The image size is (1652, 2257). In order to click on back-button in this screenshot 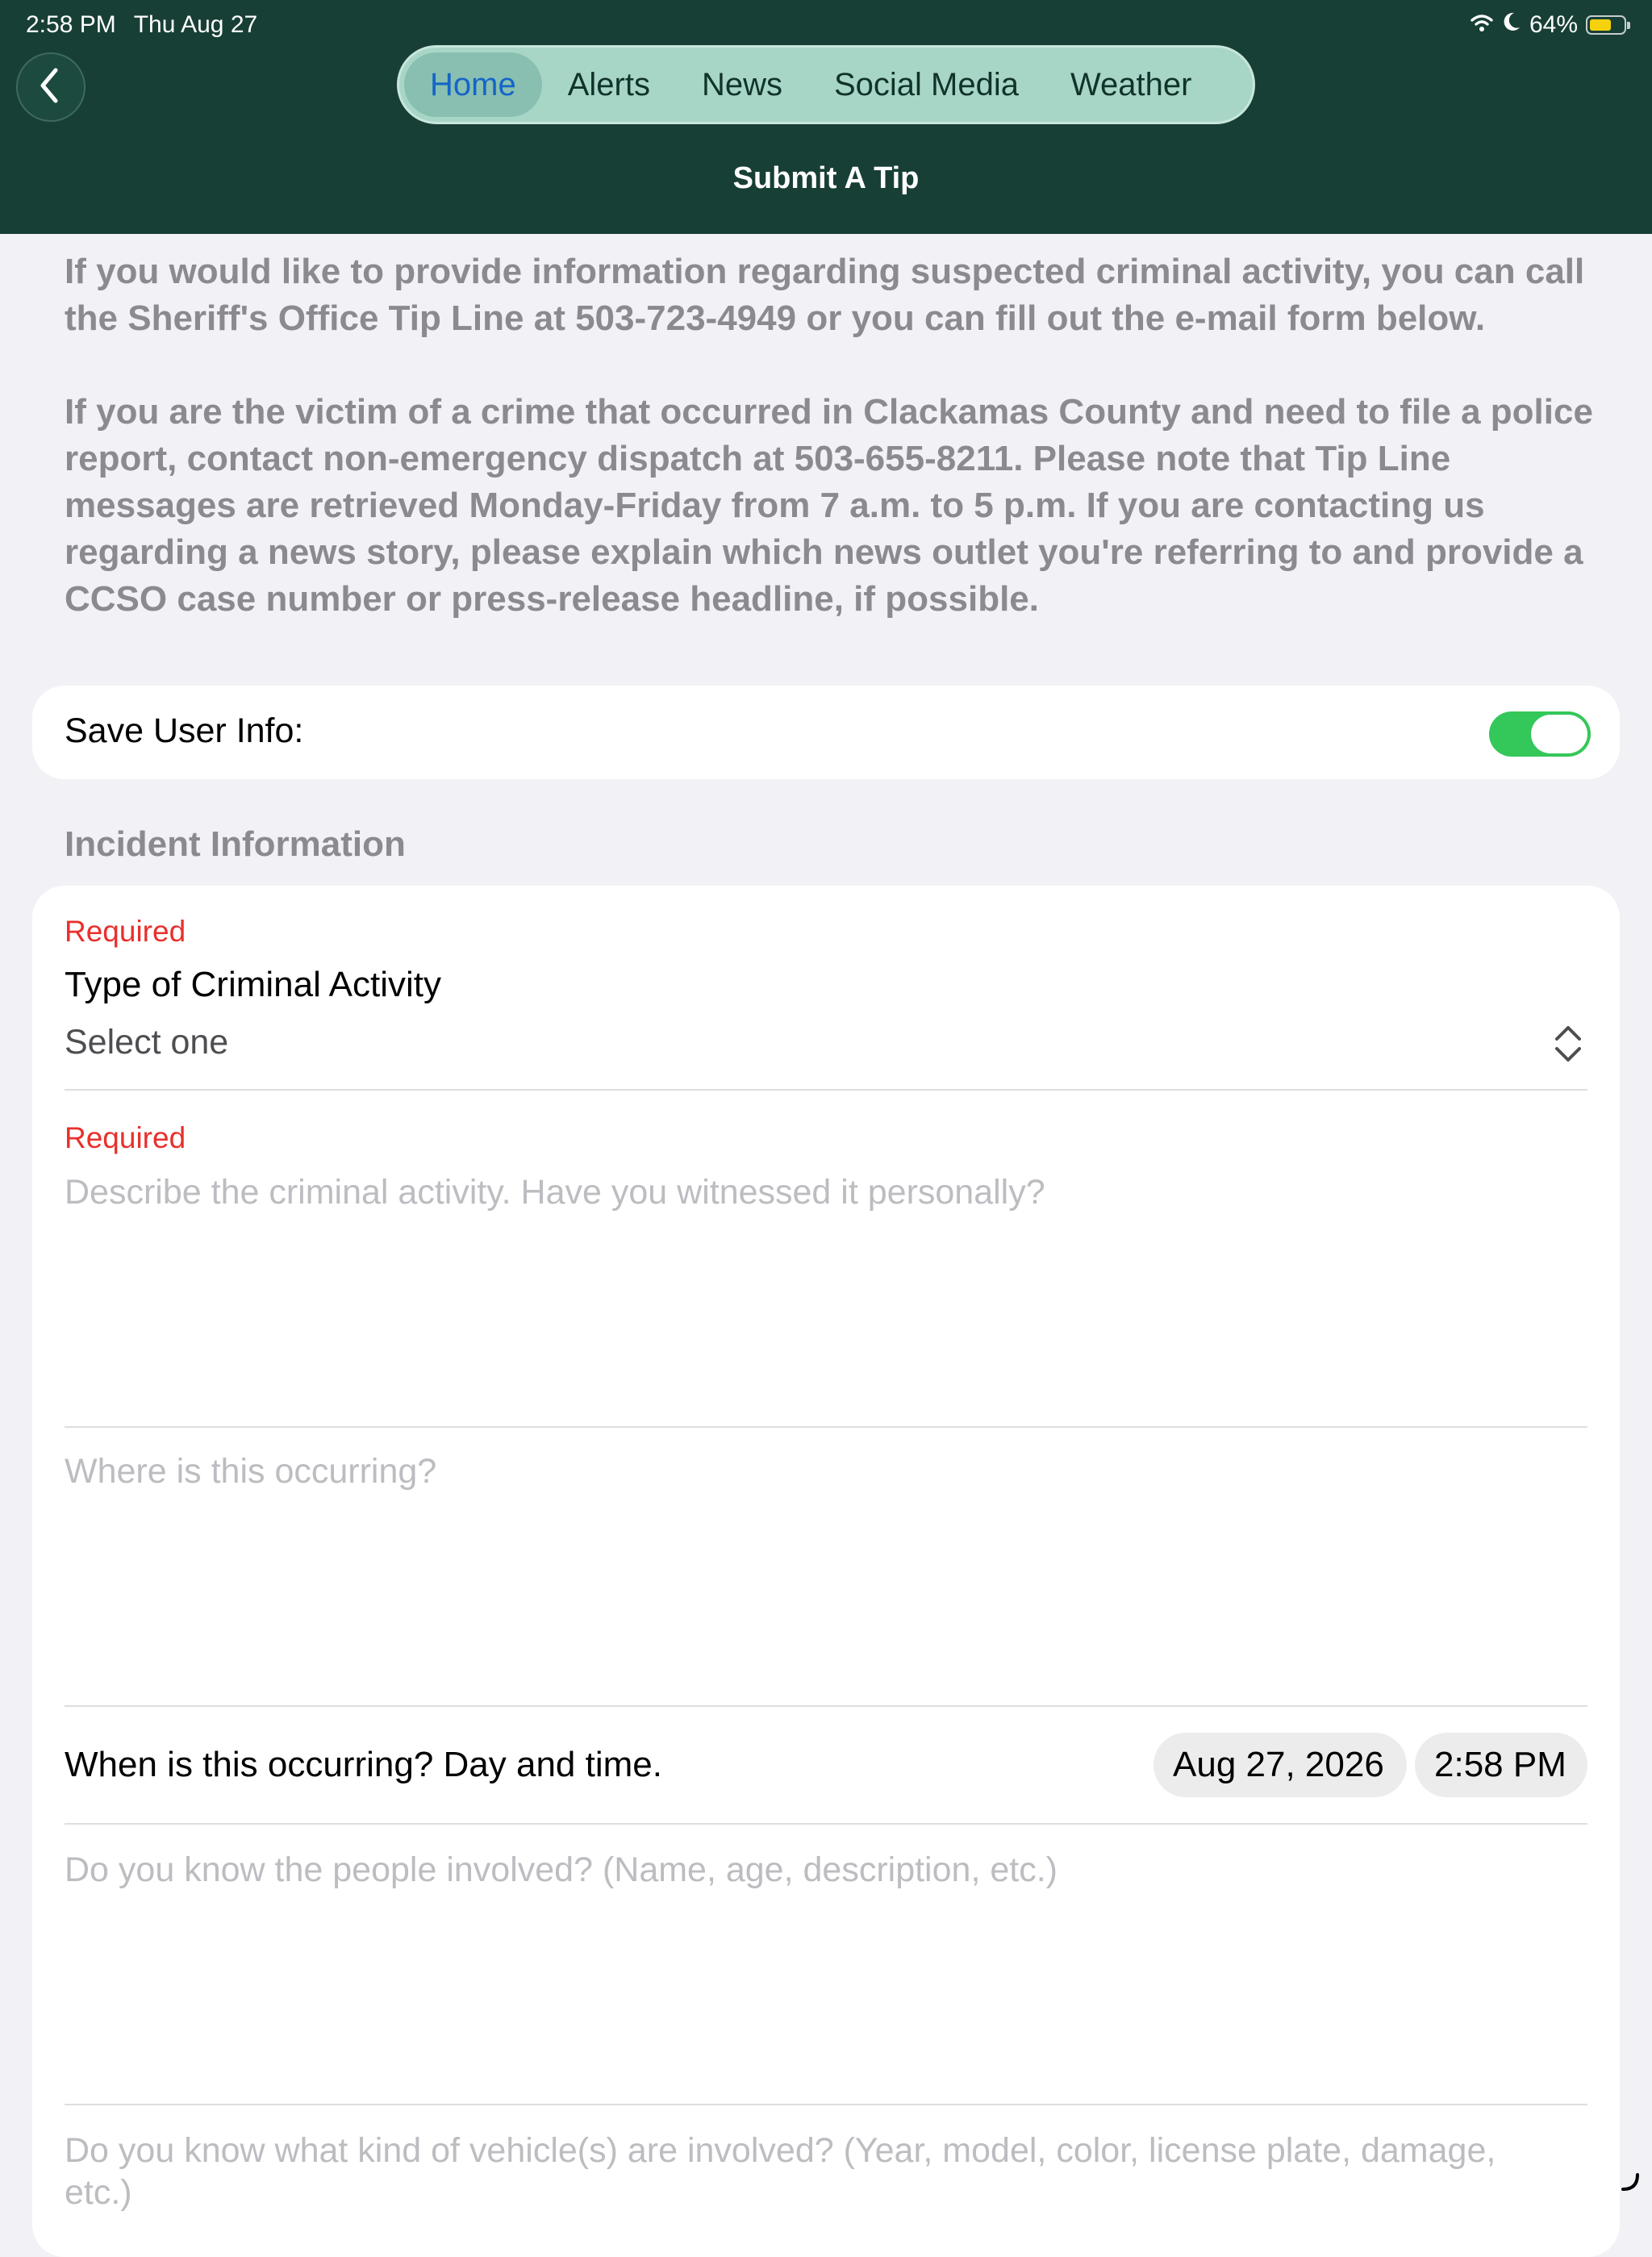, I will do `click(51, 87)`.